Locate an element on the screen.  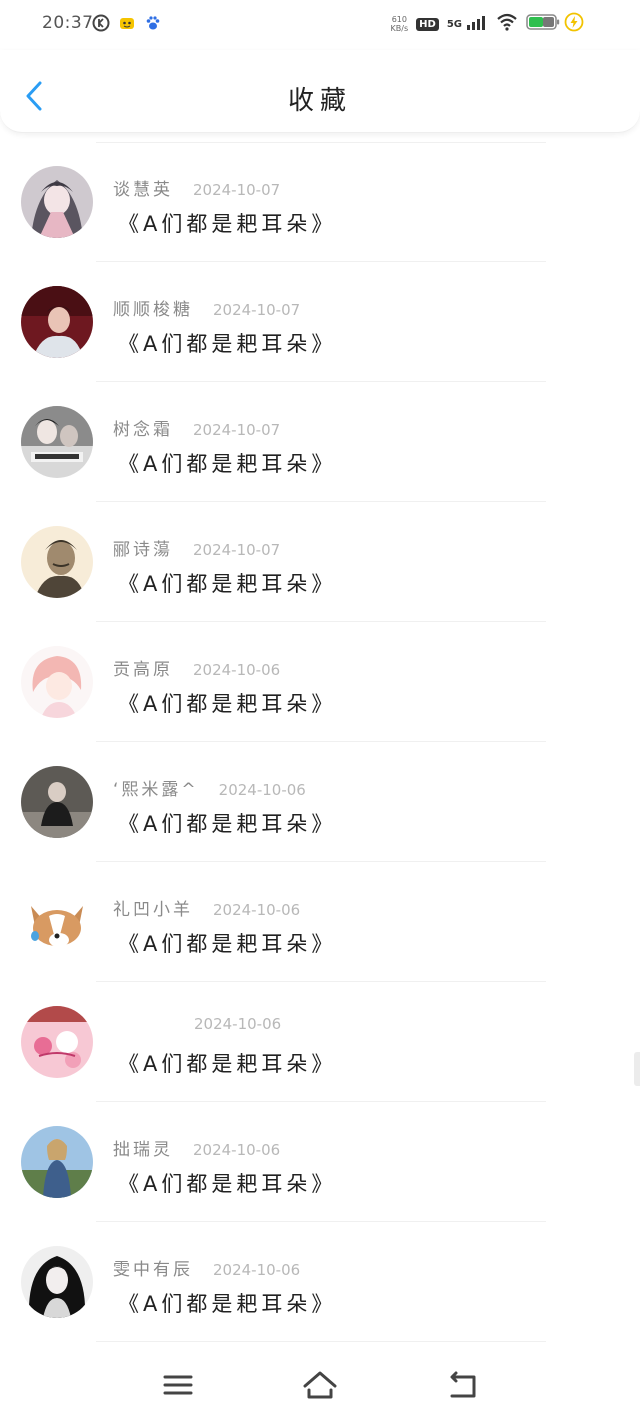
item-name: 拙瑞灵 is located at coordinates (143, 1147).